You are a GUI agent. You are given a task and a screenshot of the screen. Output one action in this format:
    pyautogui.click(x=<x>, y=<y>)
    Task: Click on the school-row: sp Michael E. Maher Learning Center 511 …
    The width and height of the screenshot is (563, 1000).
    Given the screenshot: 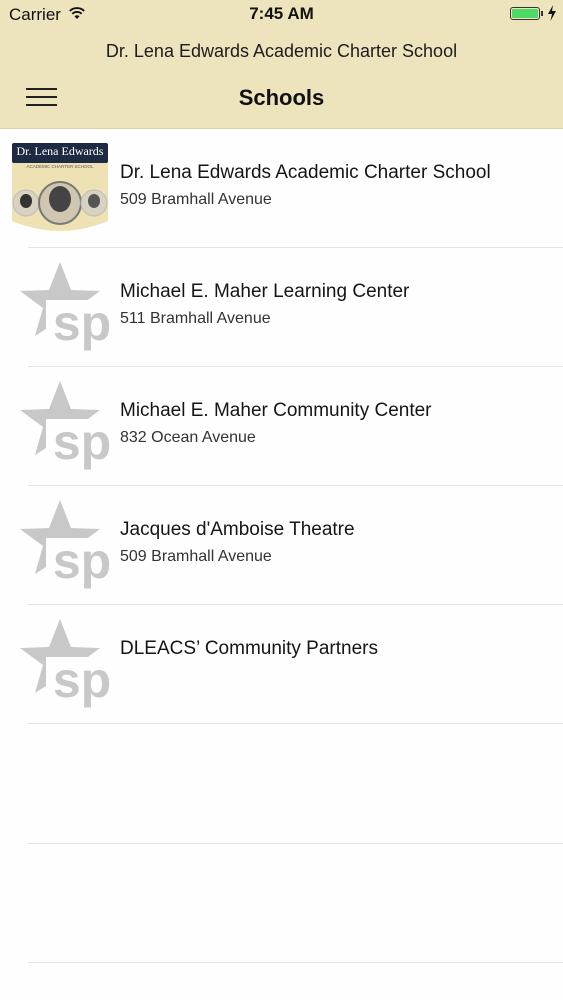 What is the action you would take?
    pyautogui.click(x=281, y=307)
    